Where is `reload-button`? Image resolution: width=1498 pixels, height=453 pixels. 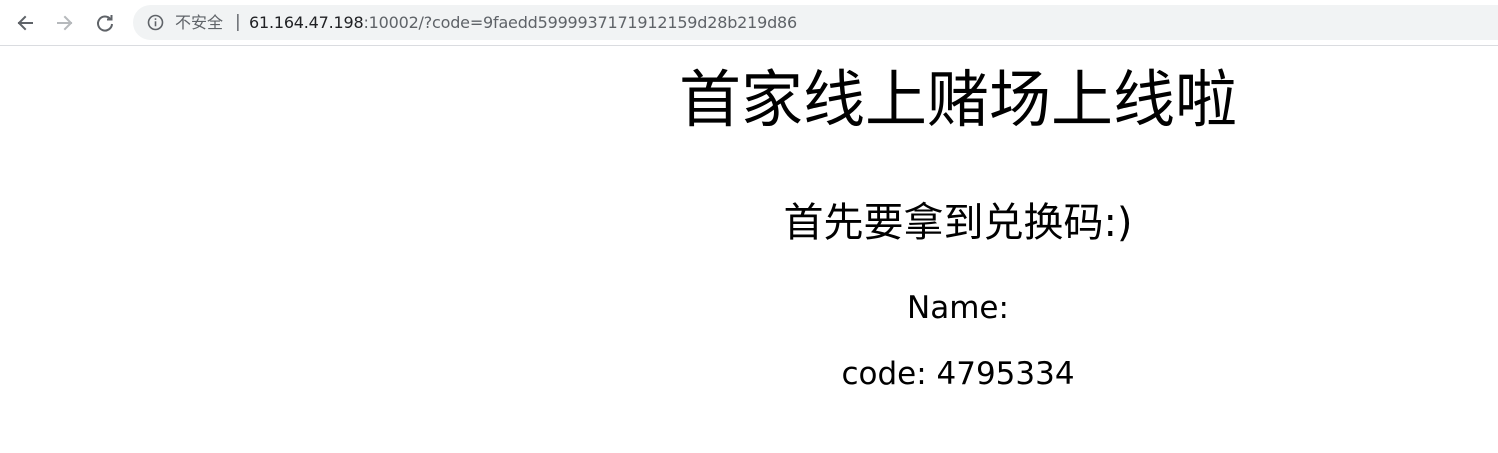
reload-button is located at coordinates (105, 23).